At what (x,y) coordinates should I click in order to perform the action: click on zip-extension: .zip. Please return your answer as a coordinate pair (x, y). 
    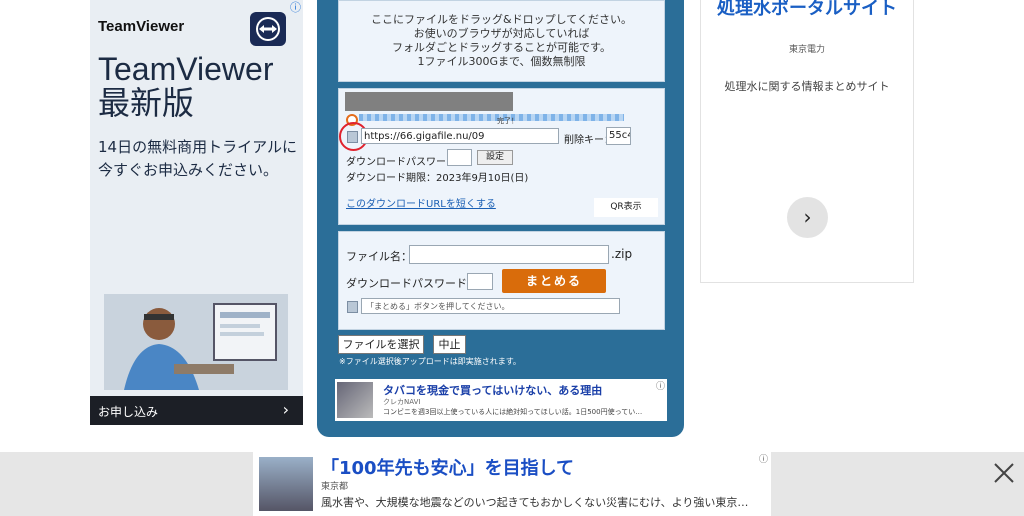
    Looking at the image, I should click on (622, 254).